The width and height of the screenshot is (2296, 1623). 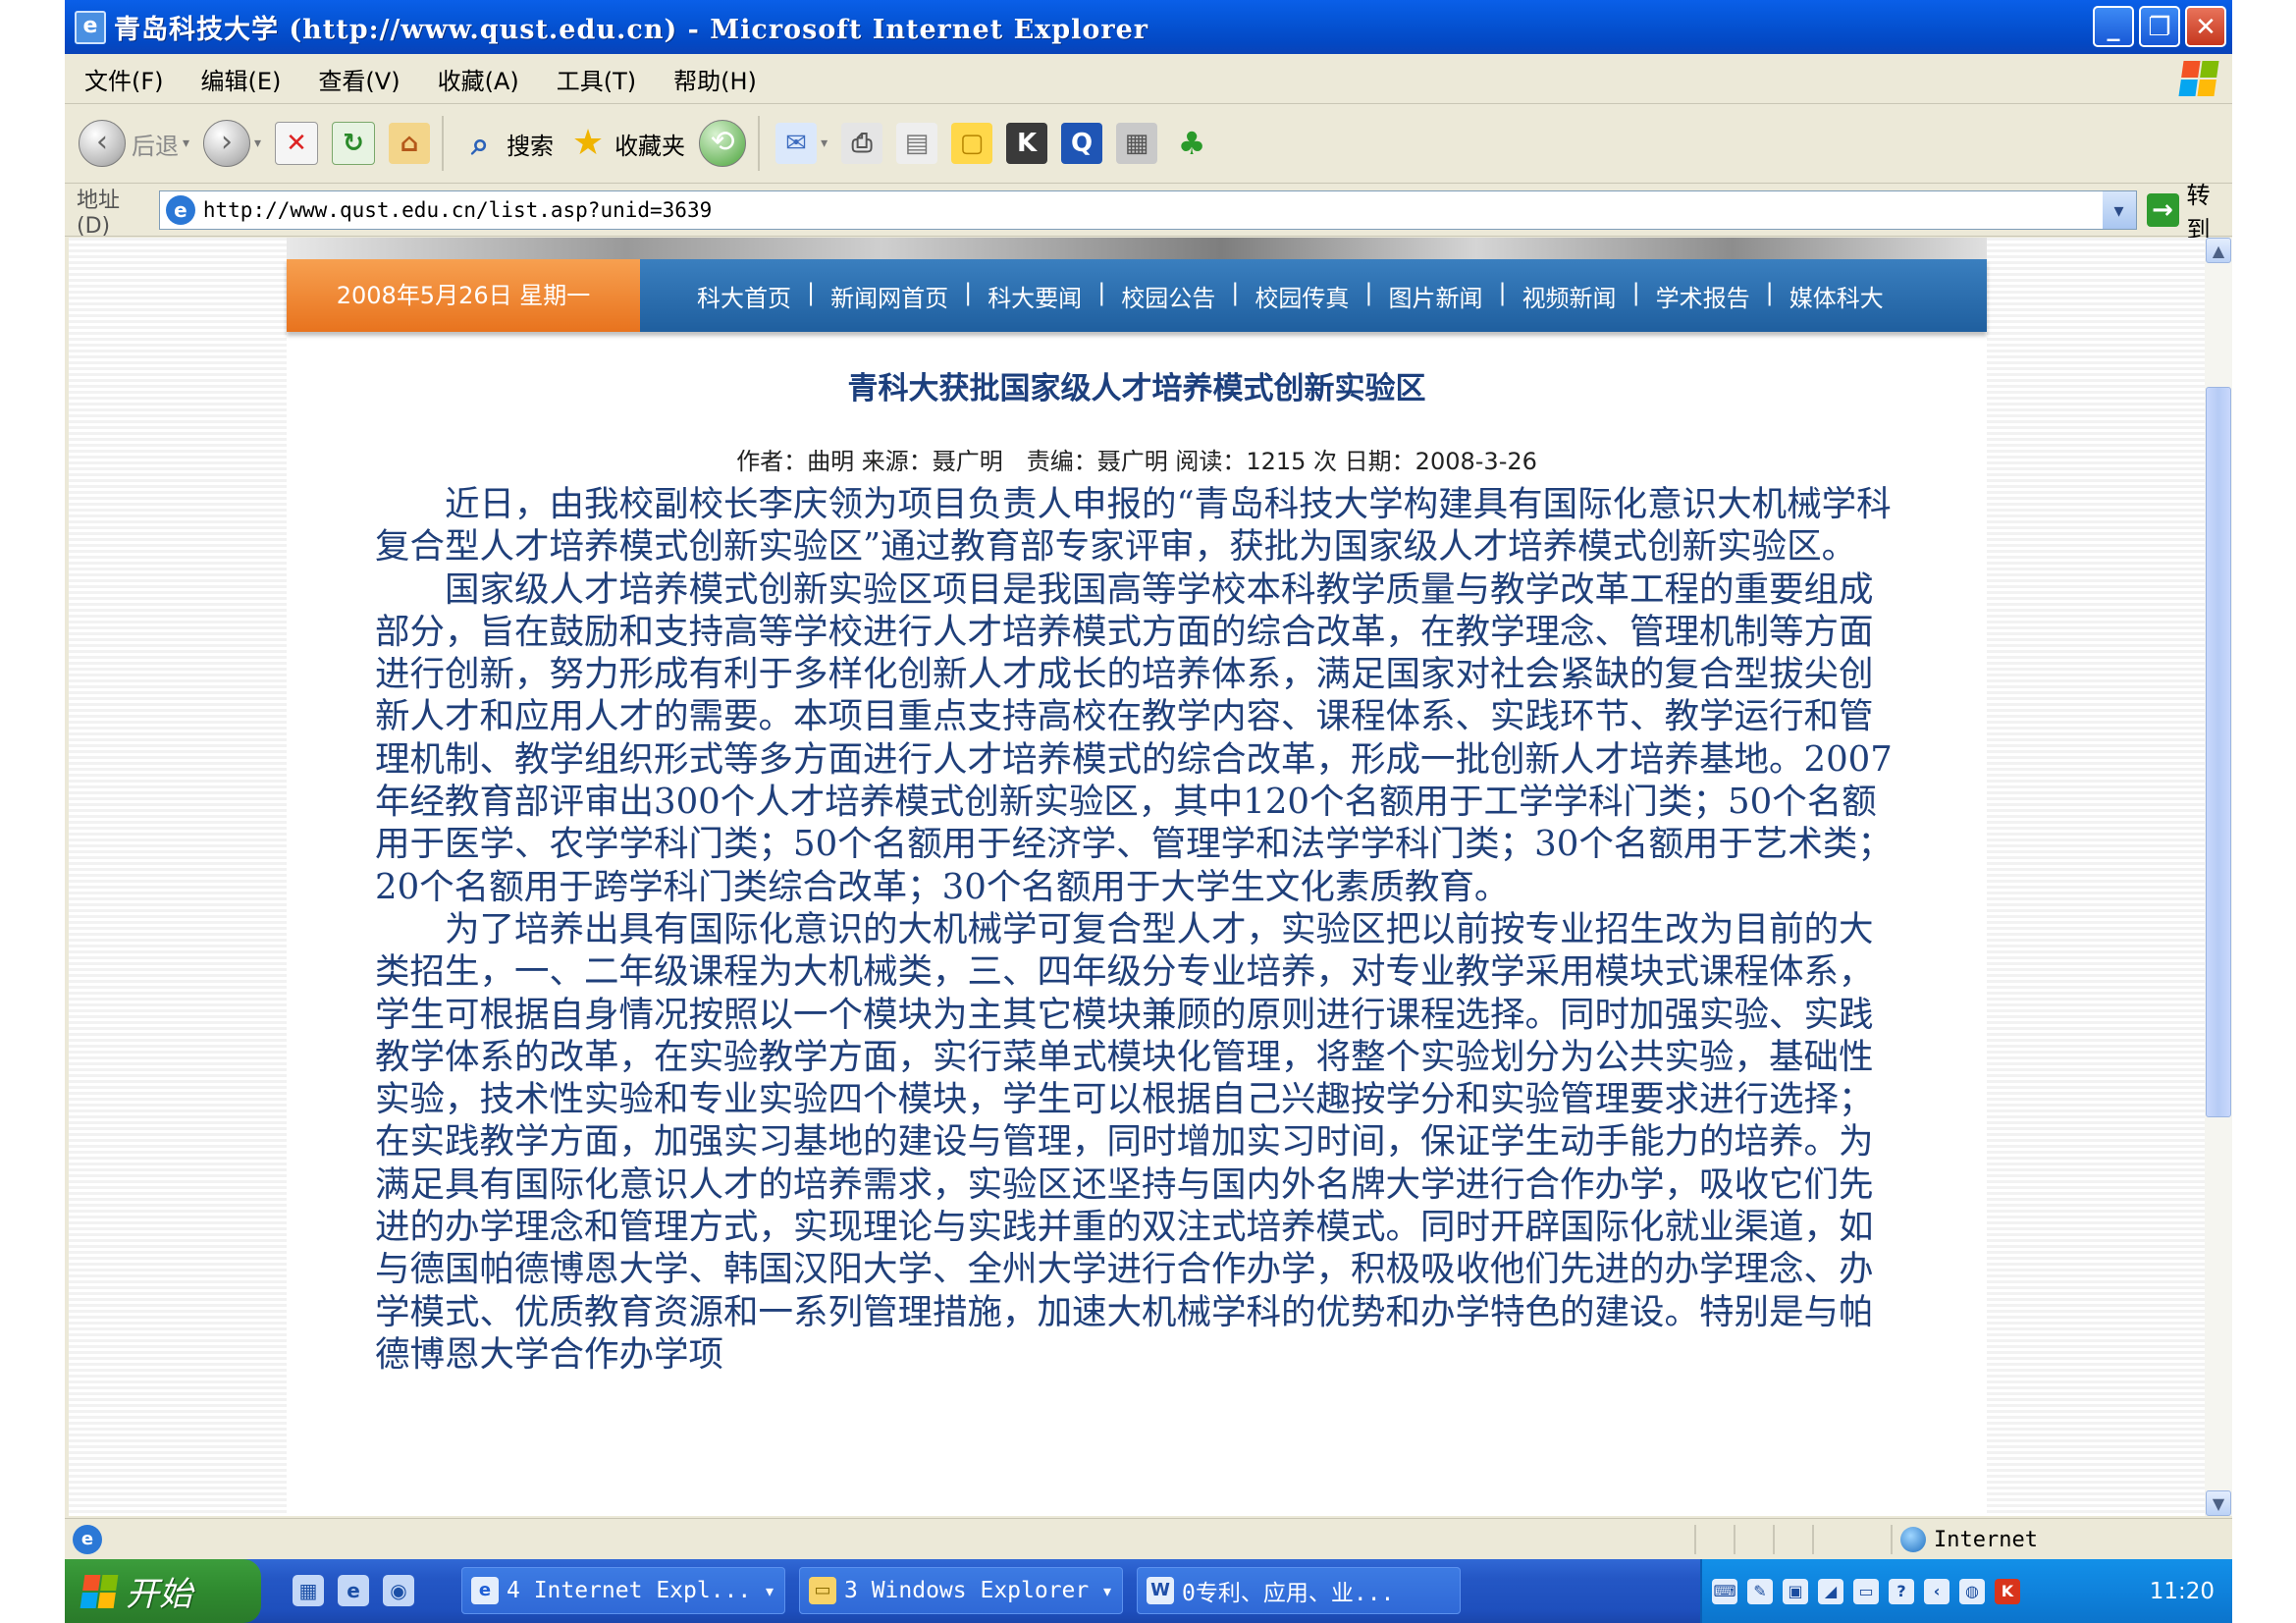 I want to click on discuss-button: ▢, so click(x=972, y=143).